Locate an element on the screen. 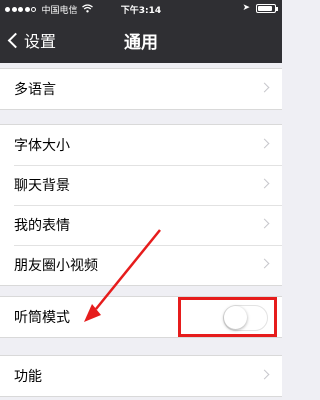  annotation-arrow is located at coordinates (122, 275).